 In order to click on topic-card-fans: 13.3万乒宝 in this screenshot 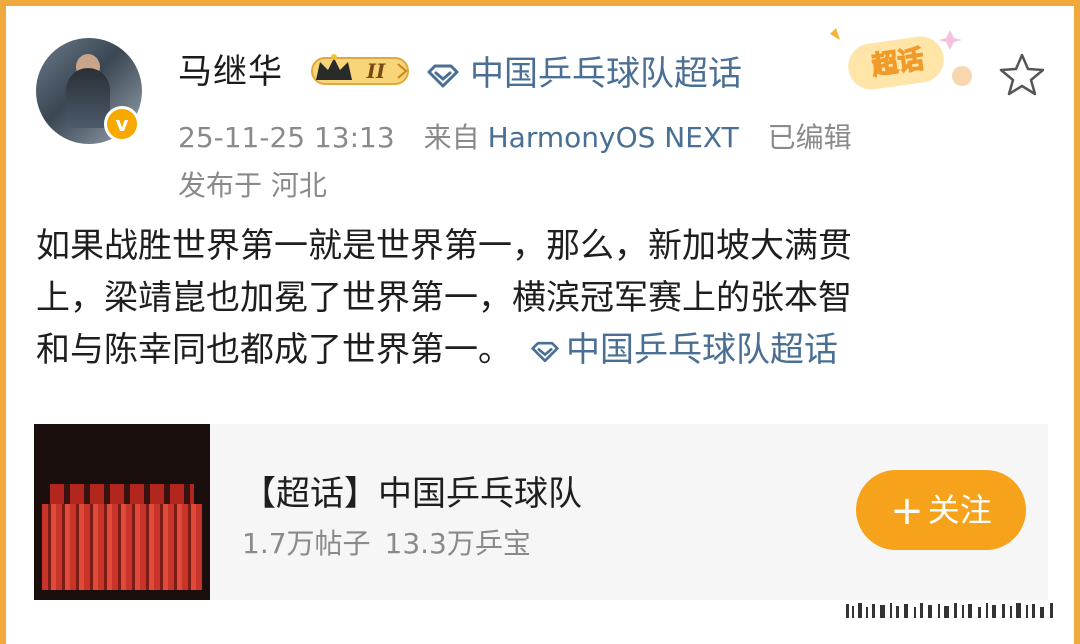, I will do `click(457, 543)`.